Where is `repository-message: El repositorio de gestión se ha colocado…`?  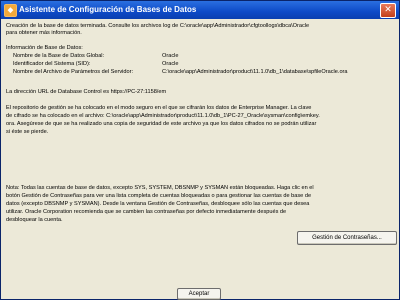
repository-message: El repositorio de gestión se ha colocado… is located at coordinates (201, 120).